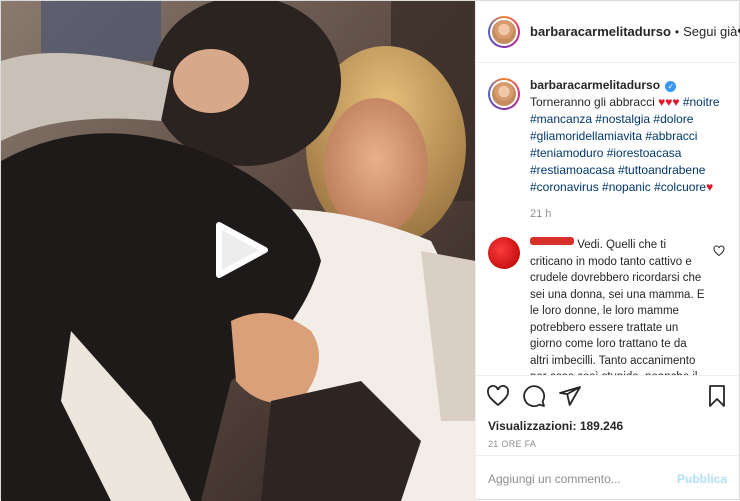 The height and width of the screenshot is (501, 740). I want to click on like-button, so click(498, 396).